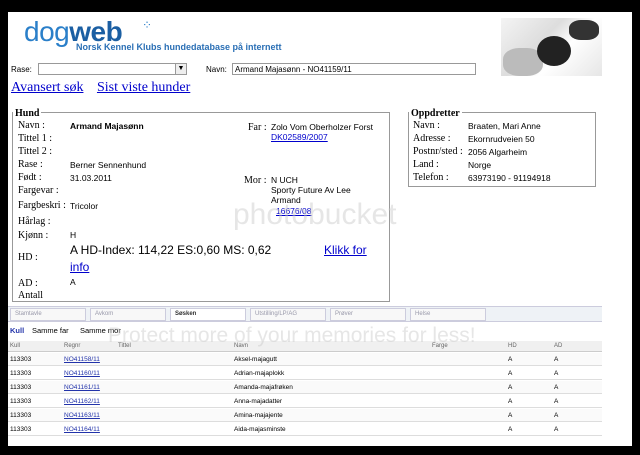 Image resolution: width=640 pixels, height=455 pixels. What do you see at coordinates (241, 346) in the screenshot?
I see `col-navn: Navn` at bounding box center [241, 346].